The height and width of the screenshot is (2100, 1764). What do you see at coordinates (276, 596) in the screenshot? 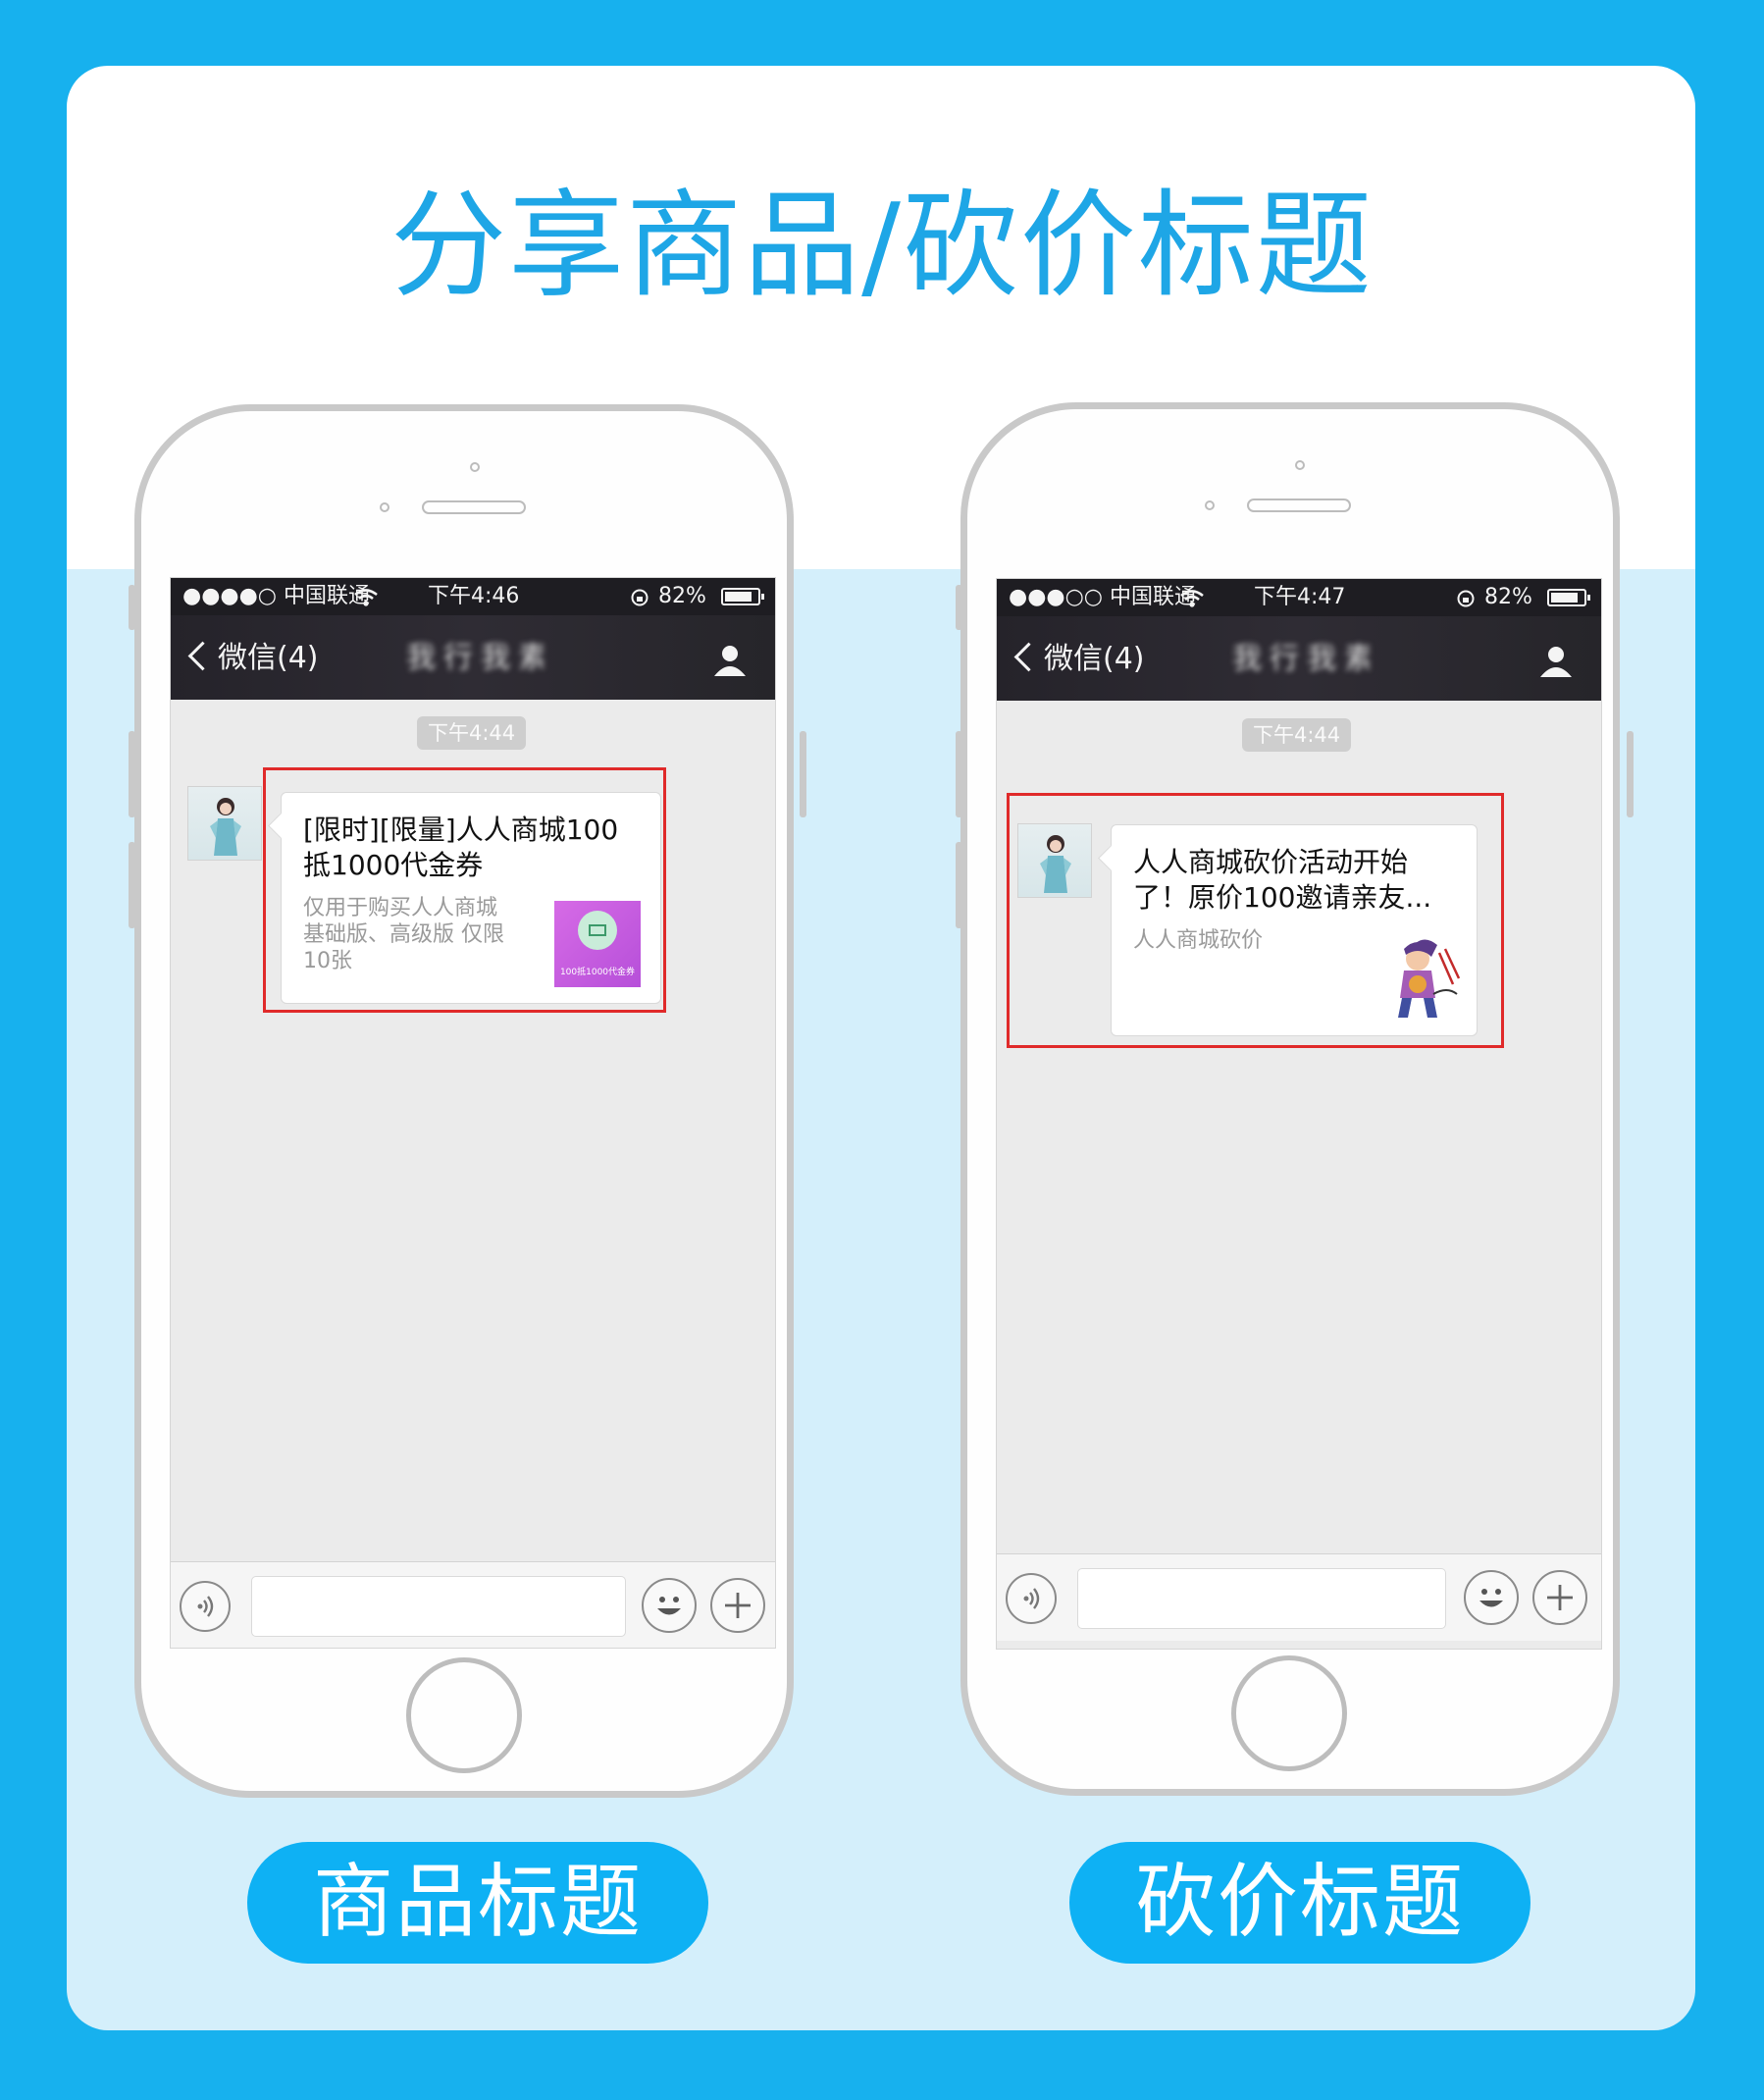
I see `carrier-text: ●●●●○ 中国联通` at bounding box center [276, 596].